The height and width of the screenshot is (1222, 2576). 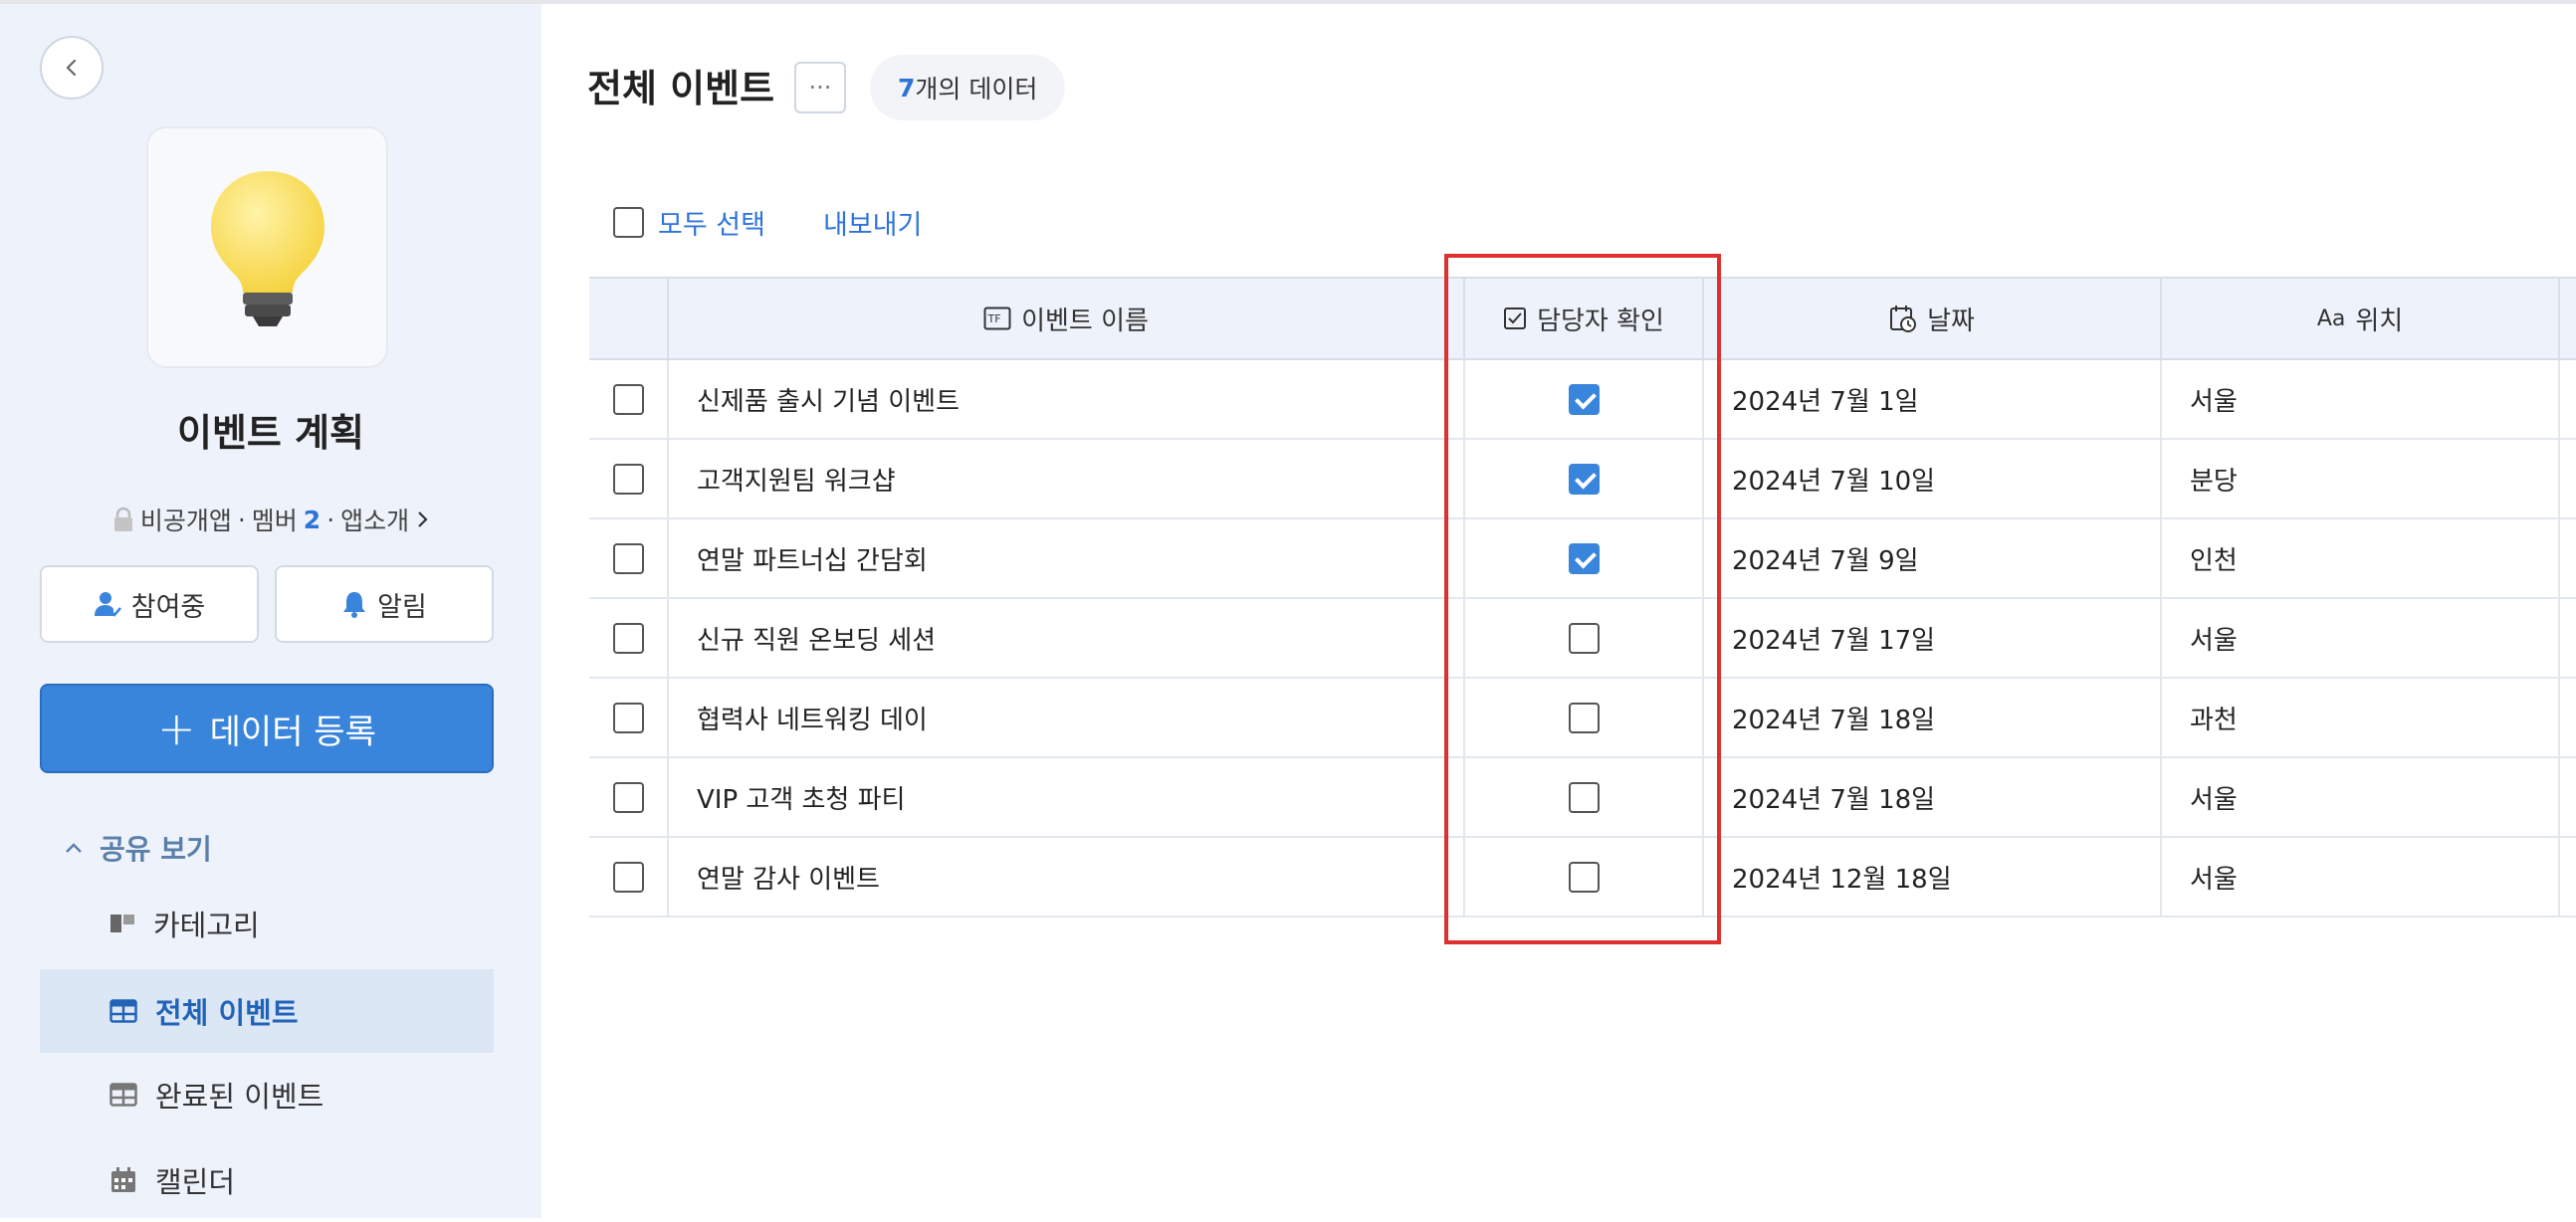 I want to click on bell-icon, so click(x=354, y=605).